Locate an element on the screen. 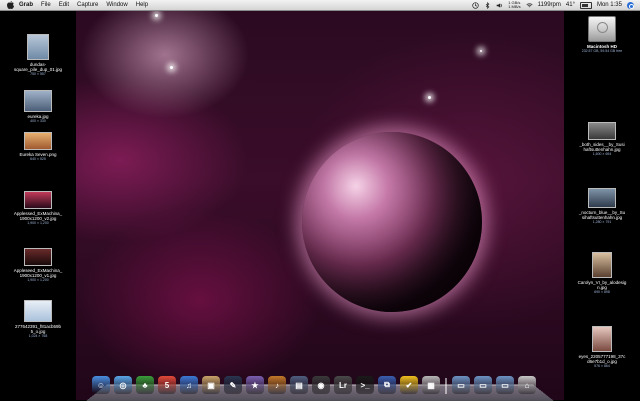  things-icon: ✔ is located at coordinates (409, 385).